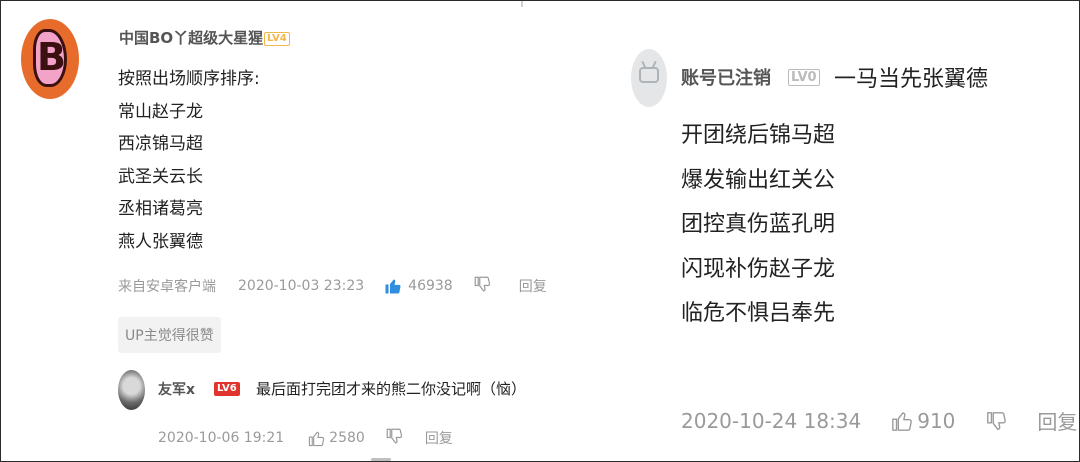  I want to click on like-count: 910, so click(936, 420).